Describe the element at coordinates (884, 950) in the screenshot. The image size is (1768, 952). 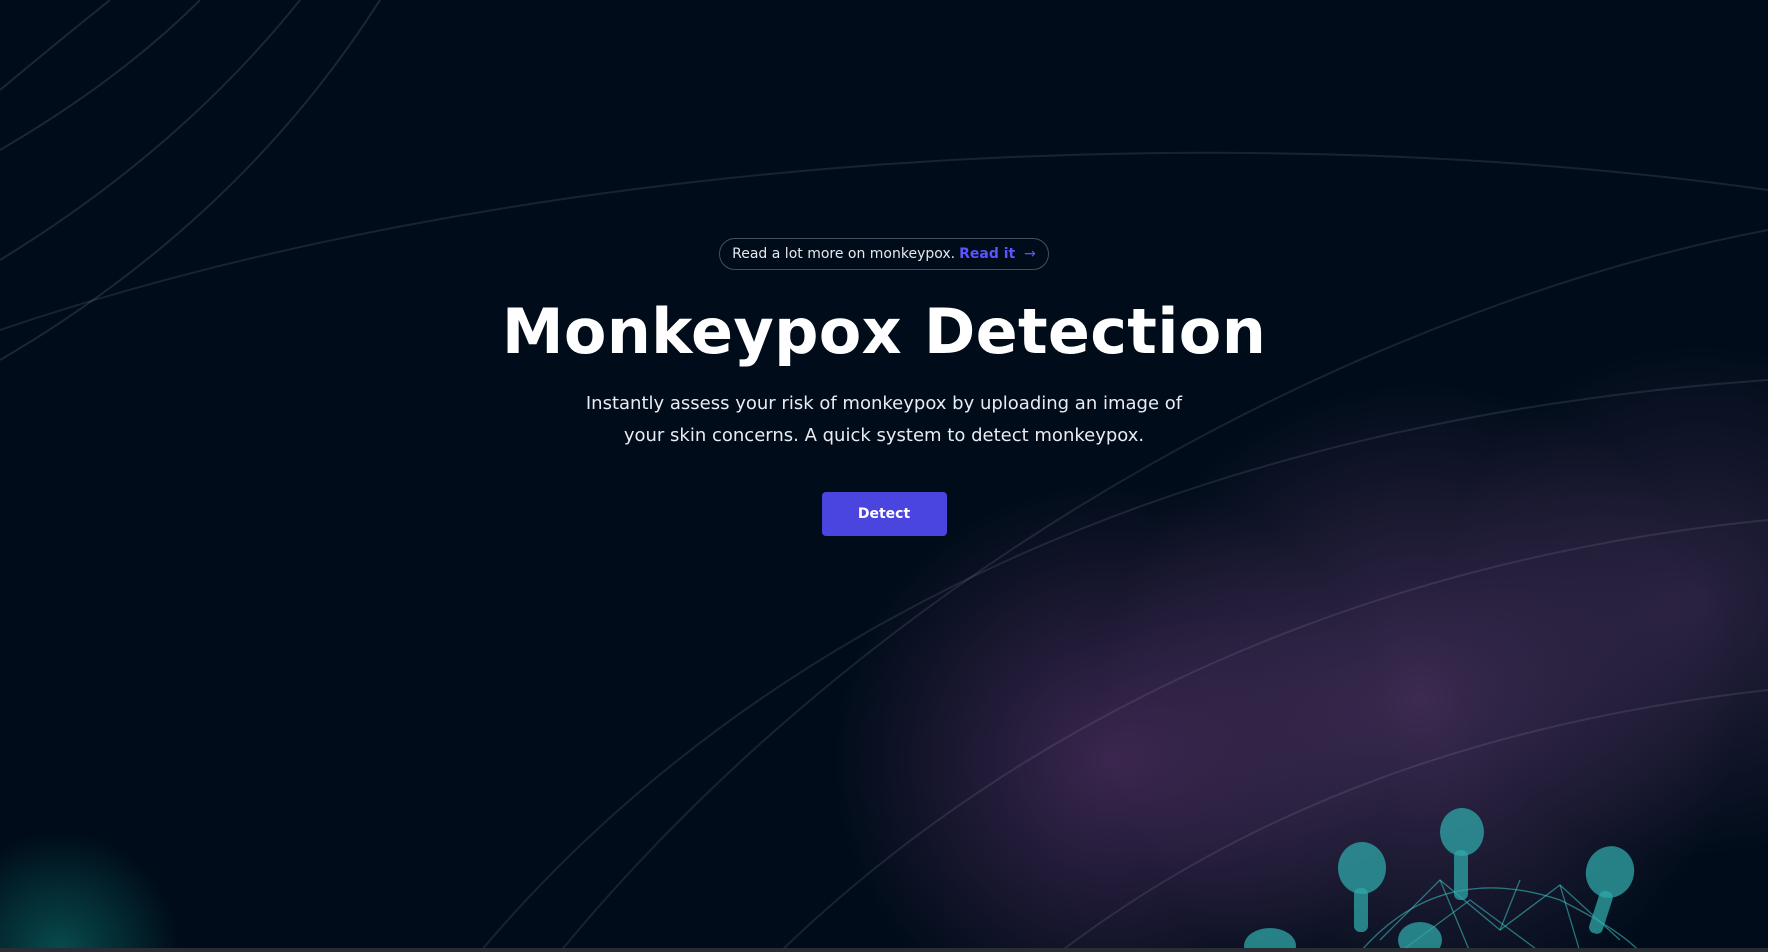
I see `bottom-divider` at that location.